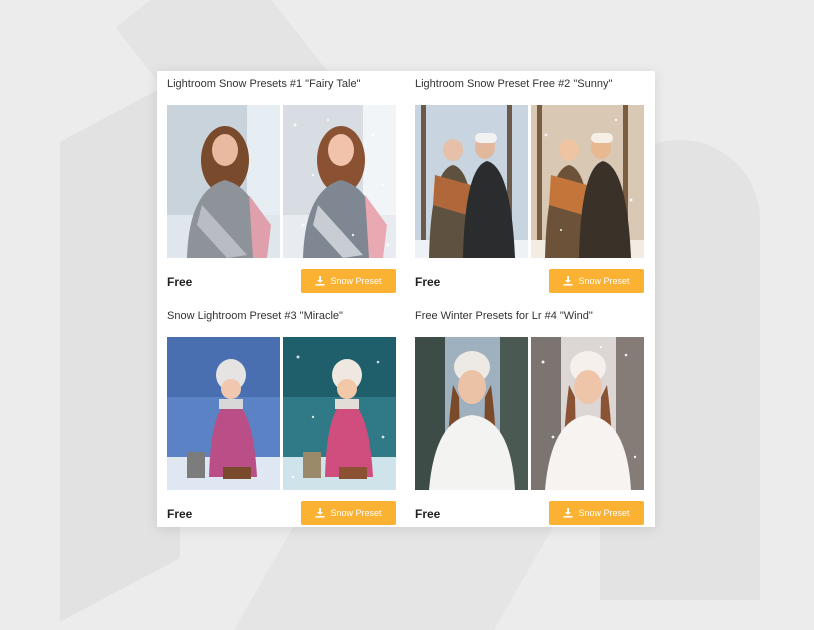 The image size is (814, 630). Describe the element at coordinates (255, 316) in the screenshot. I see `preset-title: Snow Lightroom Preset #3 "Miracle"` at that location.